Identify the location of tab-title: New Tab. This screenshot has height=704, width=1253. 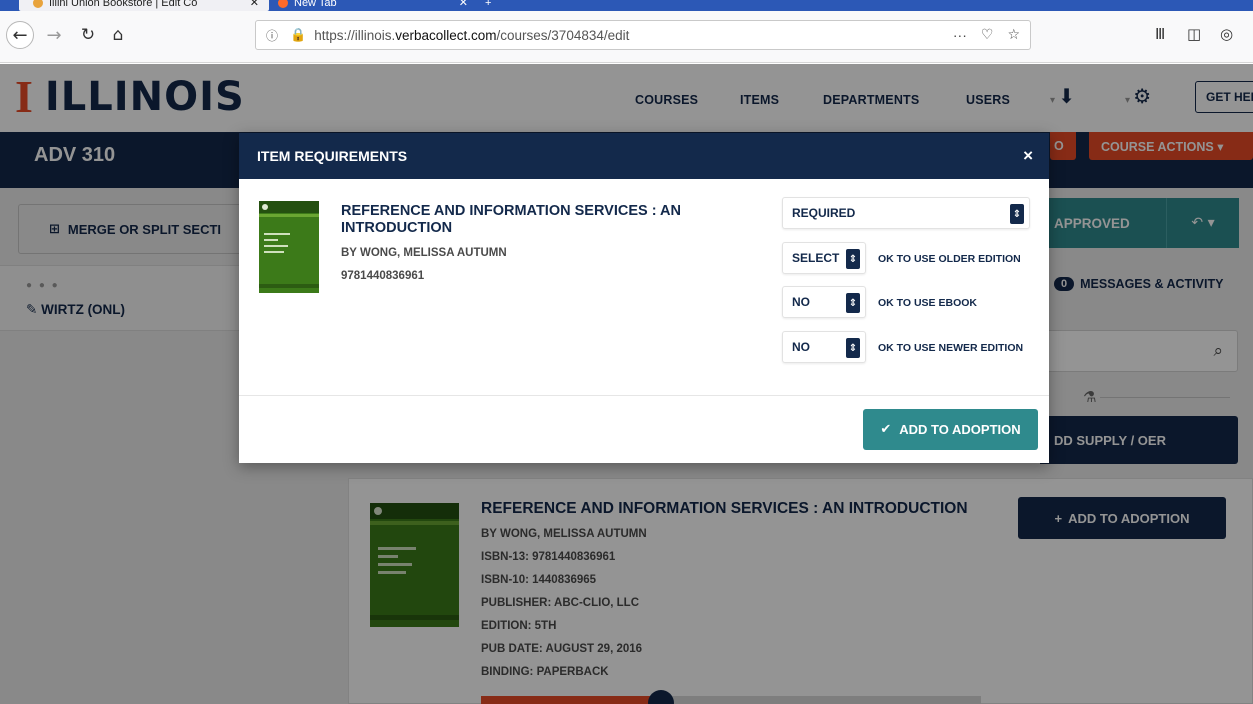
(315, 4).